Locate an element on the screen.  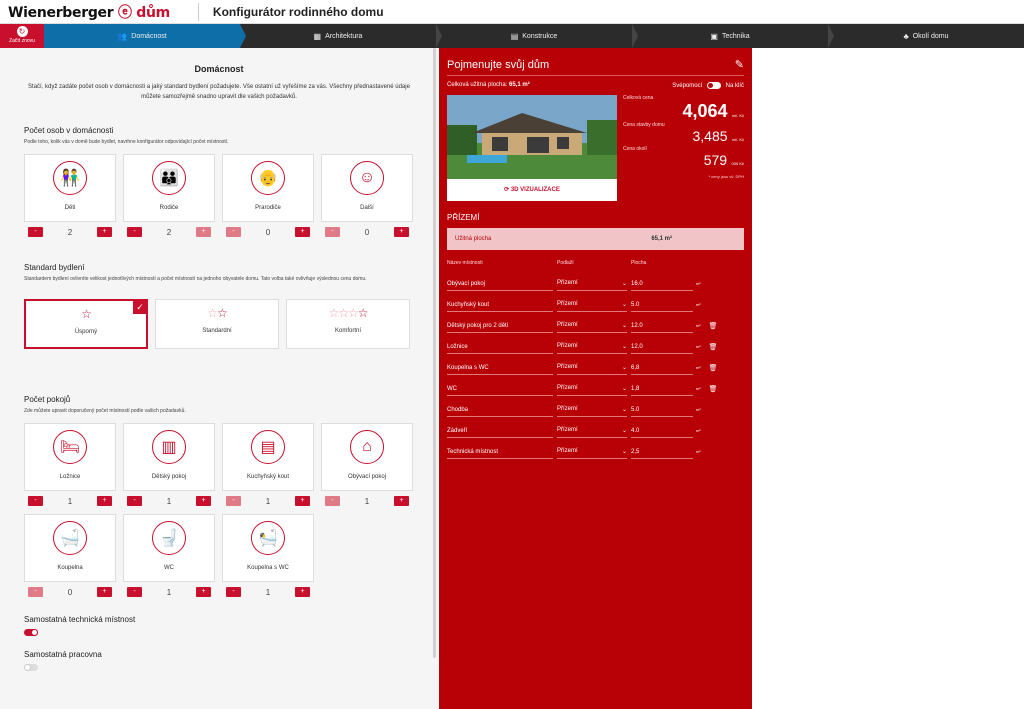
room-card-obyvaci-pokoj: ⌂ Obývací pokoj is located at coordinates (367, 457).